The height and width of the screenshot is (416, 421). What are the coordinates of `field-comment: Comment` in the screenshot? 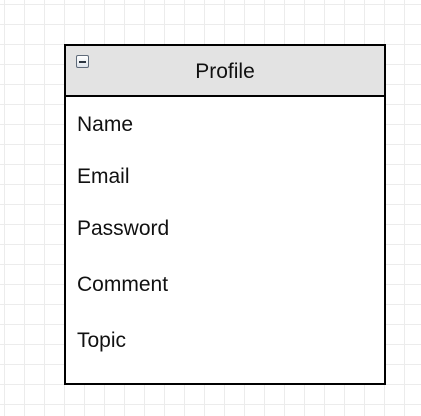 It's located at (122, 285).